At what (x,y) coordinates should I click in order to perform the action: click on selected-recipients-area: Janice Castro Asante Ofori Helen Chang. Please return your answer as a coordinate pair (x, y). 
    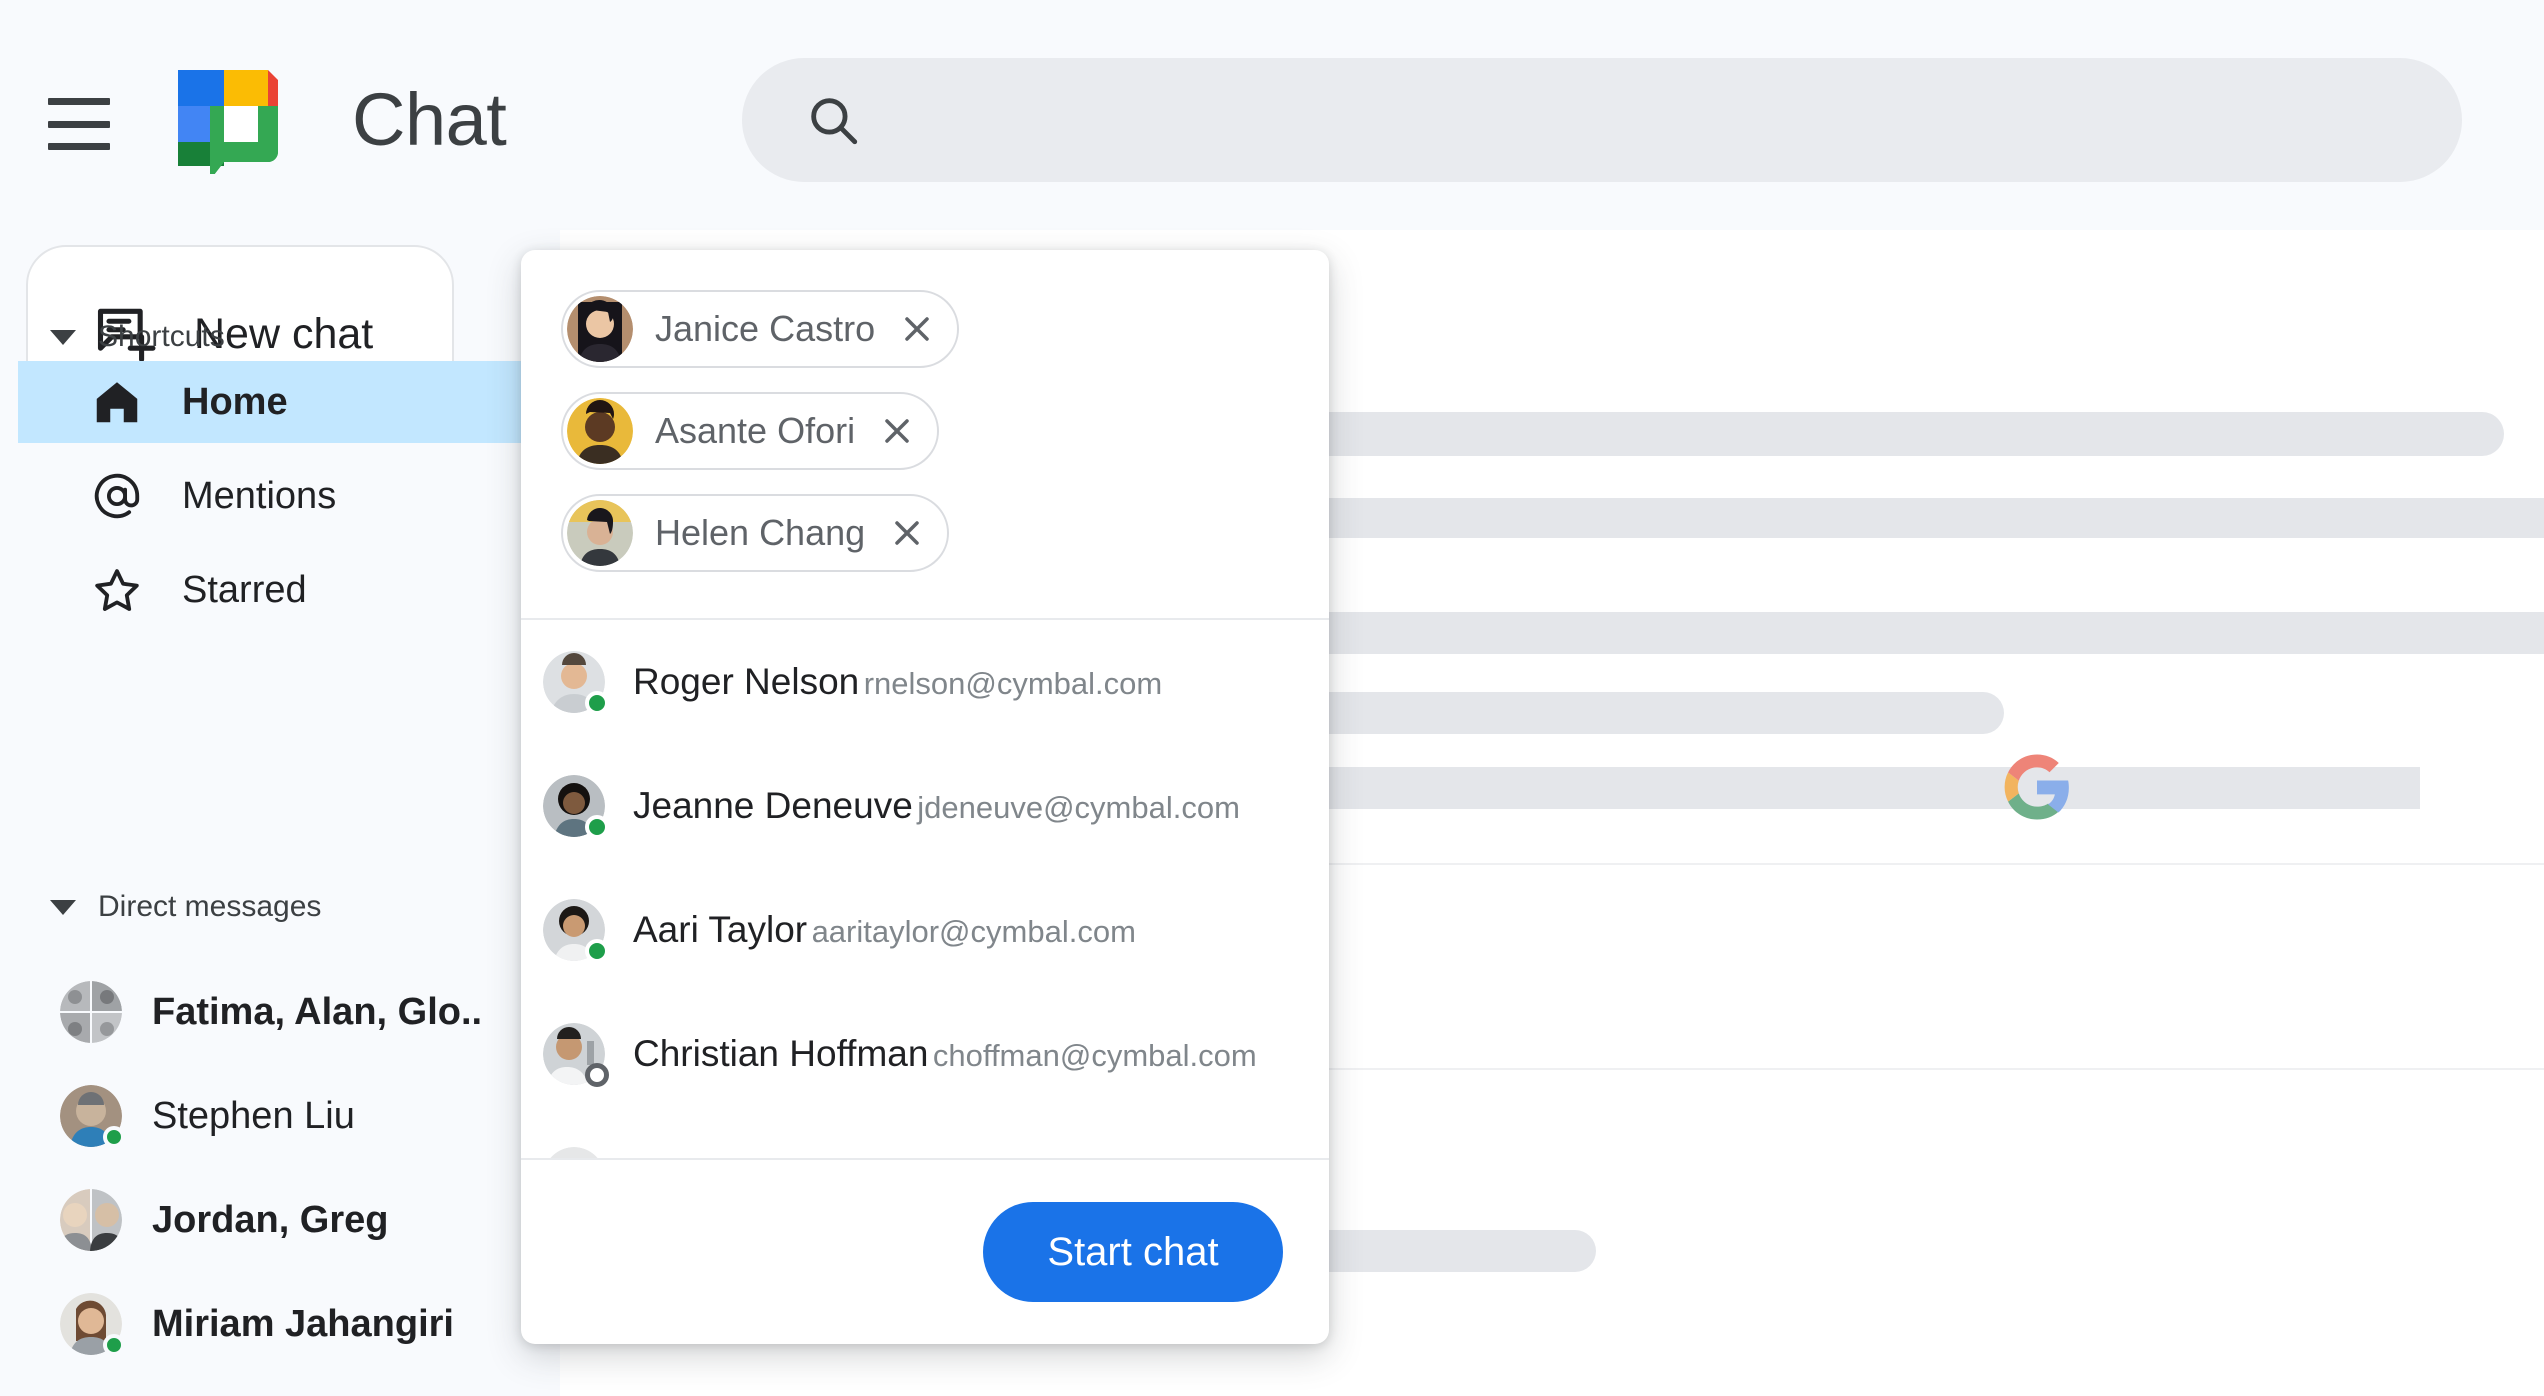
    Looking at the image, I should click on (925, 435).